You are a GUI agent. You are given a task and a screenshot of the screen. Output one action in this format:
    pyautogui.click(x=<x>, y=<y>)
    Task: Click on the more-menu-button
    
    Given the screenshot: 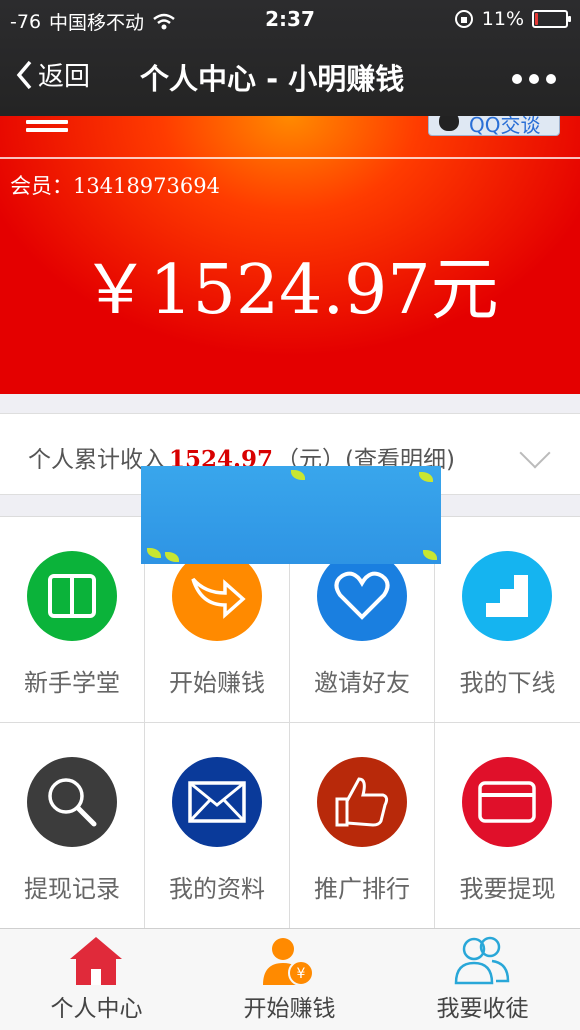 What is the action you would take?
    pyautogui.click(x=534, y=79)
    